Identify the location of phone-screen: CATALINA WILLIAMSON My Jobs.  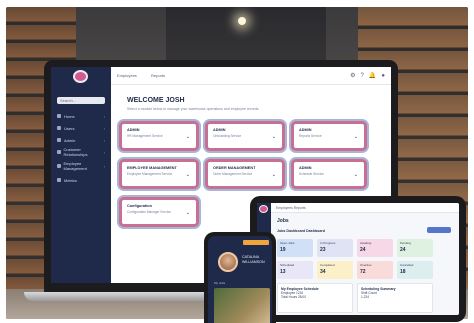
(240, 279).